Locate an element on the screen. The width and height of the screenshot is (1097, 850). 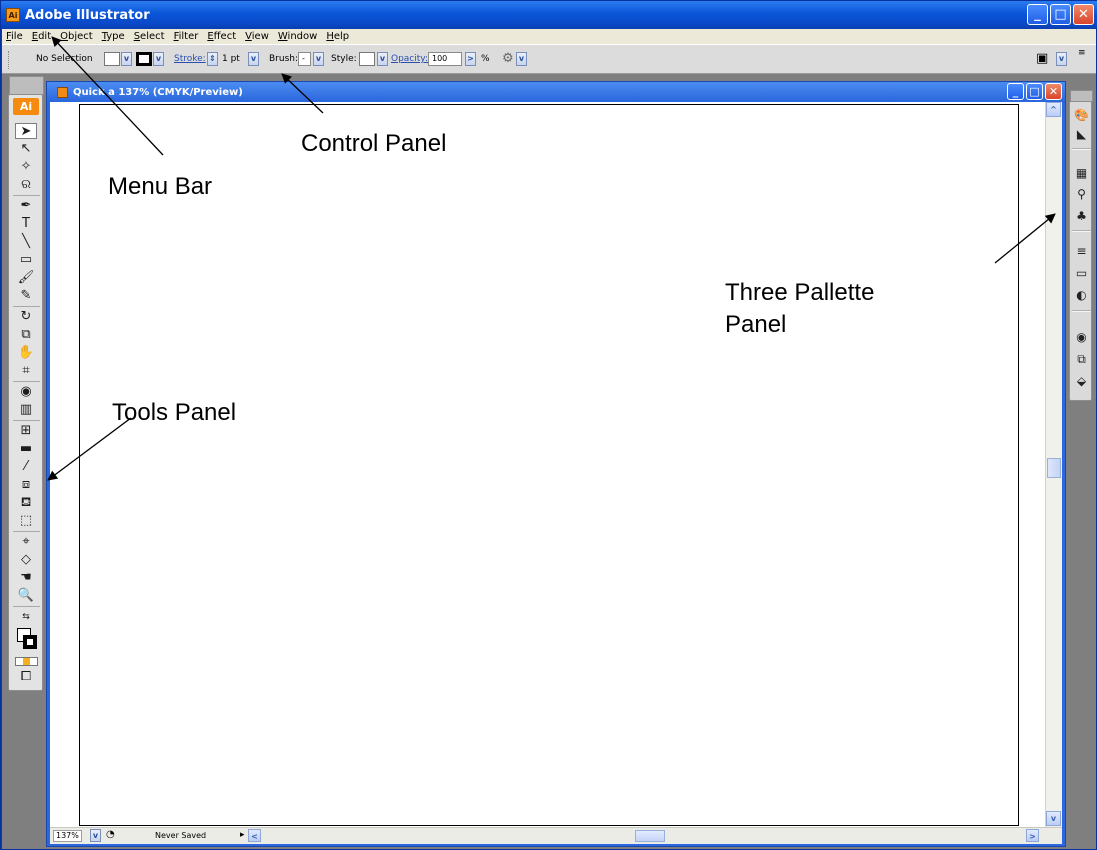
style-dropdown: v is located at coordinates (382, 59).